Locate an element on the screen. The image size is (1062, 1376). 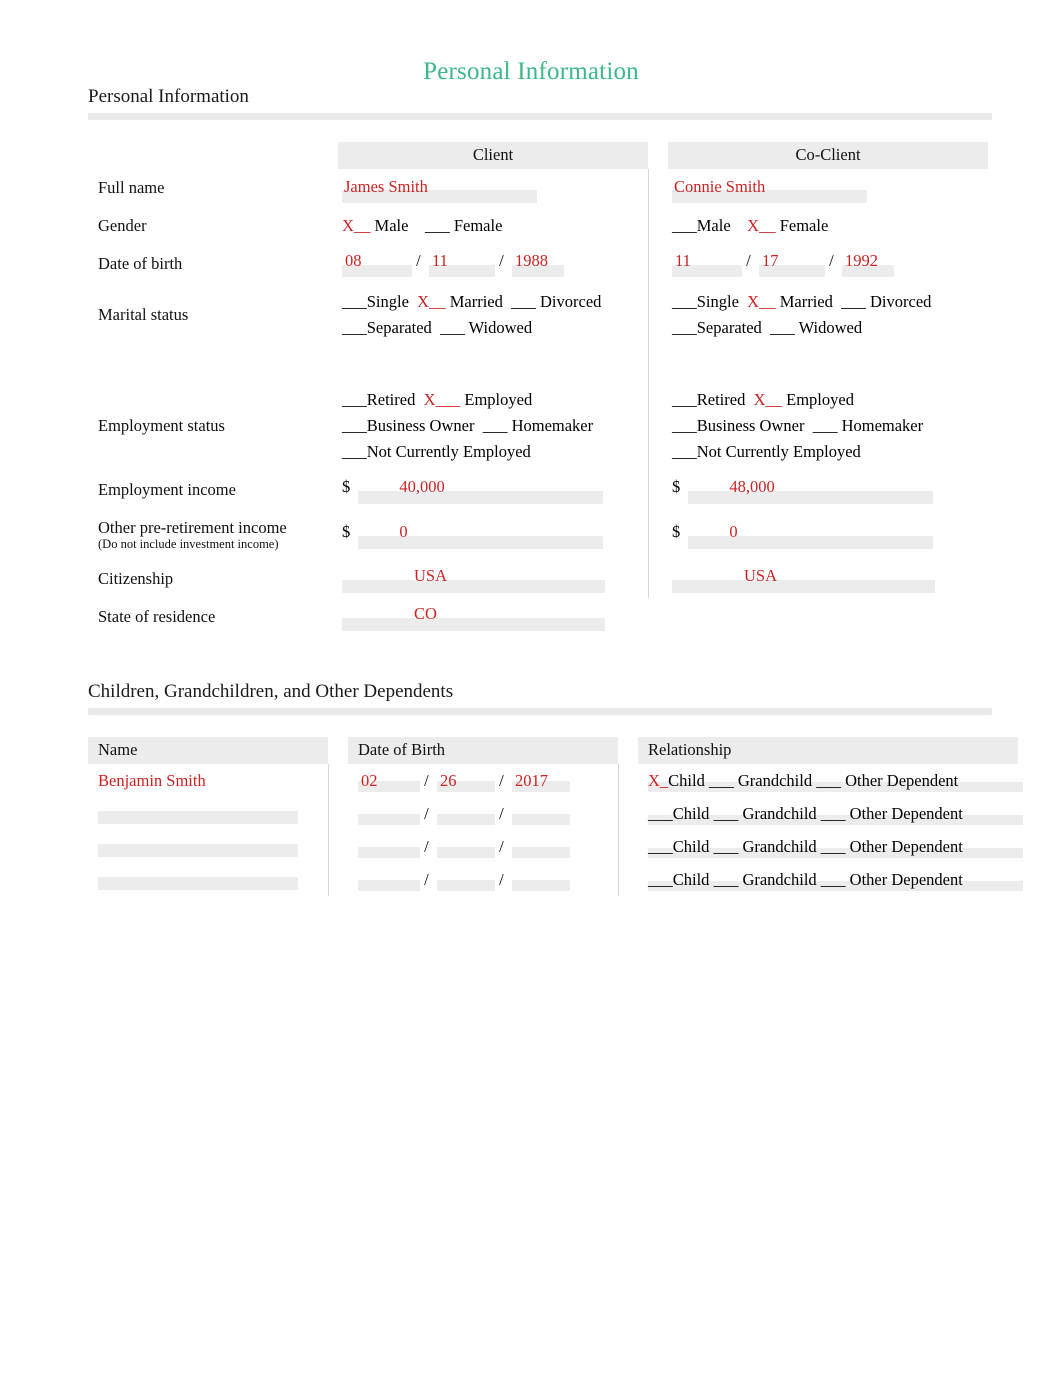
dep3-other-mark: ___ is located at coordinates (833, 879).